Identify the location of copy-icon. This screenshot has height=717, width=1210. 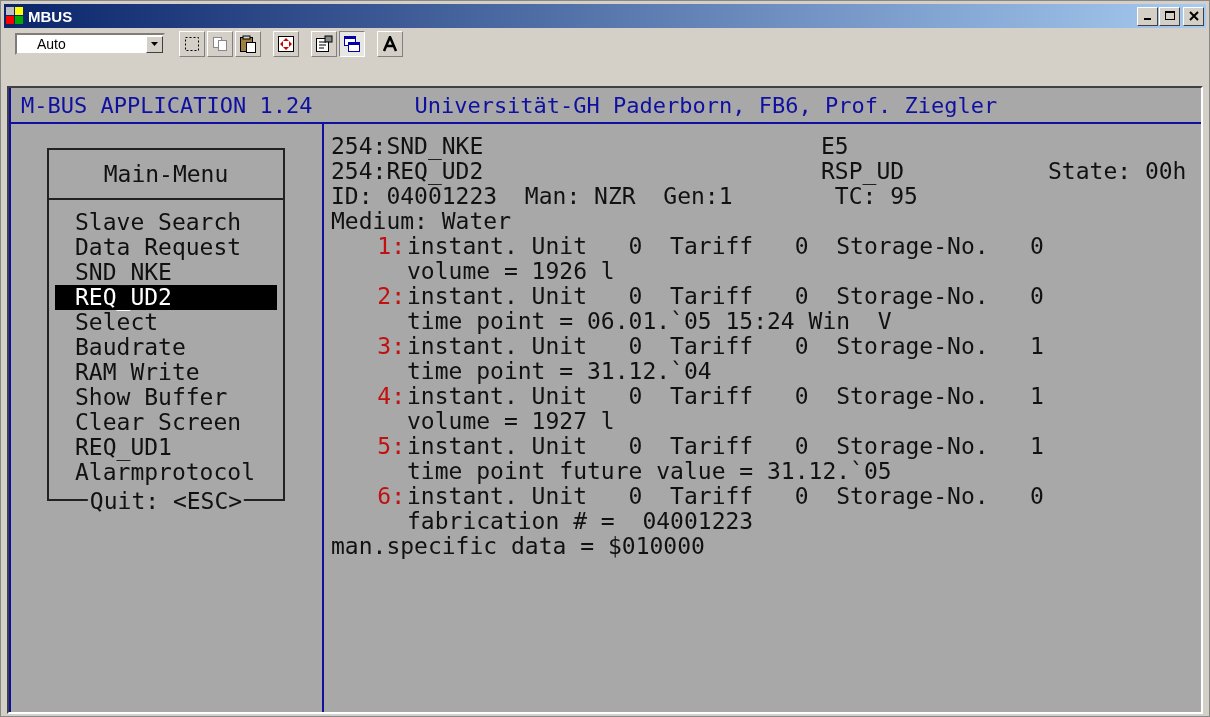
(220, 44).